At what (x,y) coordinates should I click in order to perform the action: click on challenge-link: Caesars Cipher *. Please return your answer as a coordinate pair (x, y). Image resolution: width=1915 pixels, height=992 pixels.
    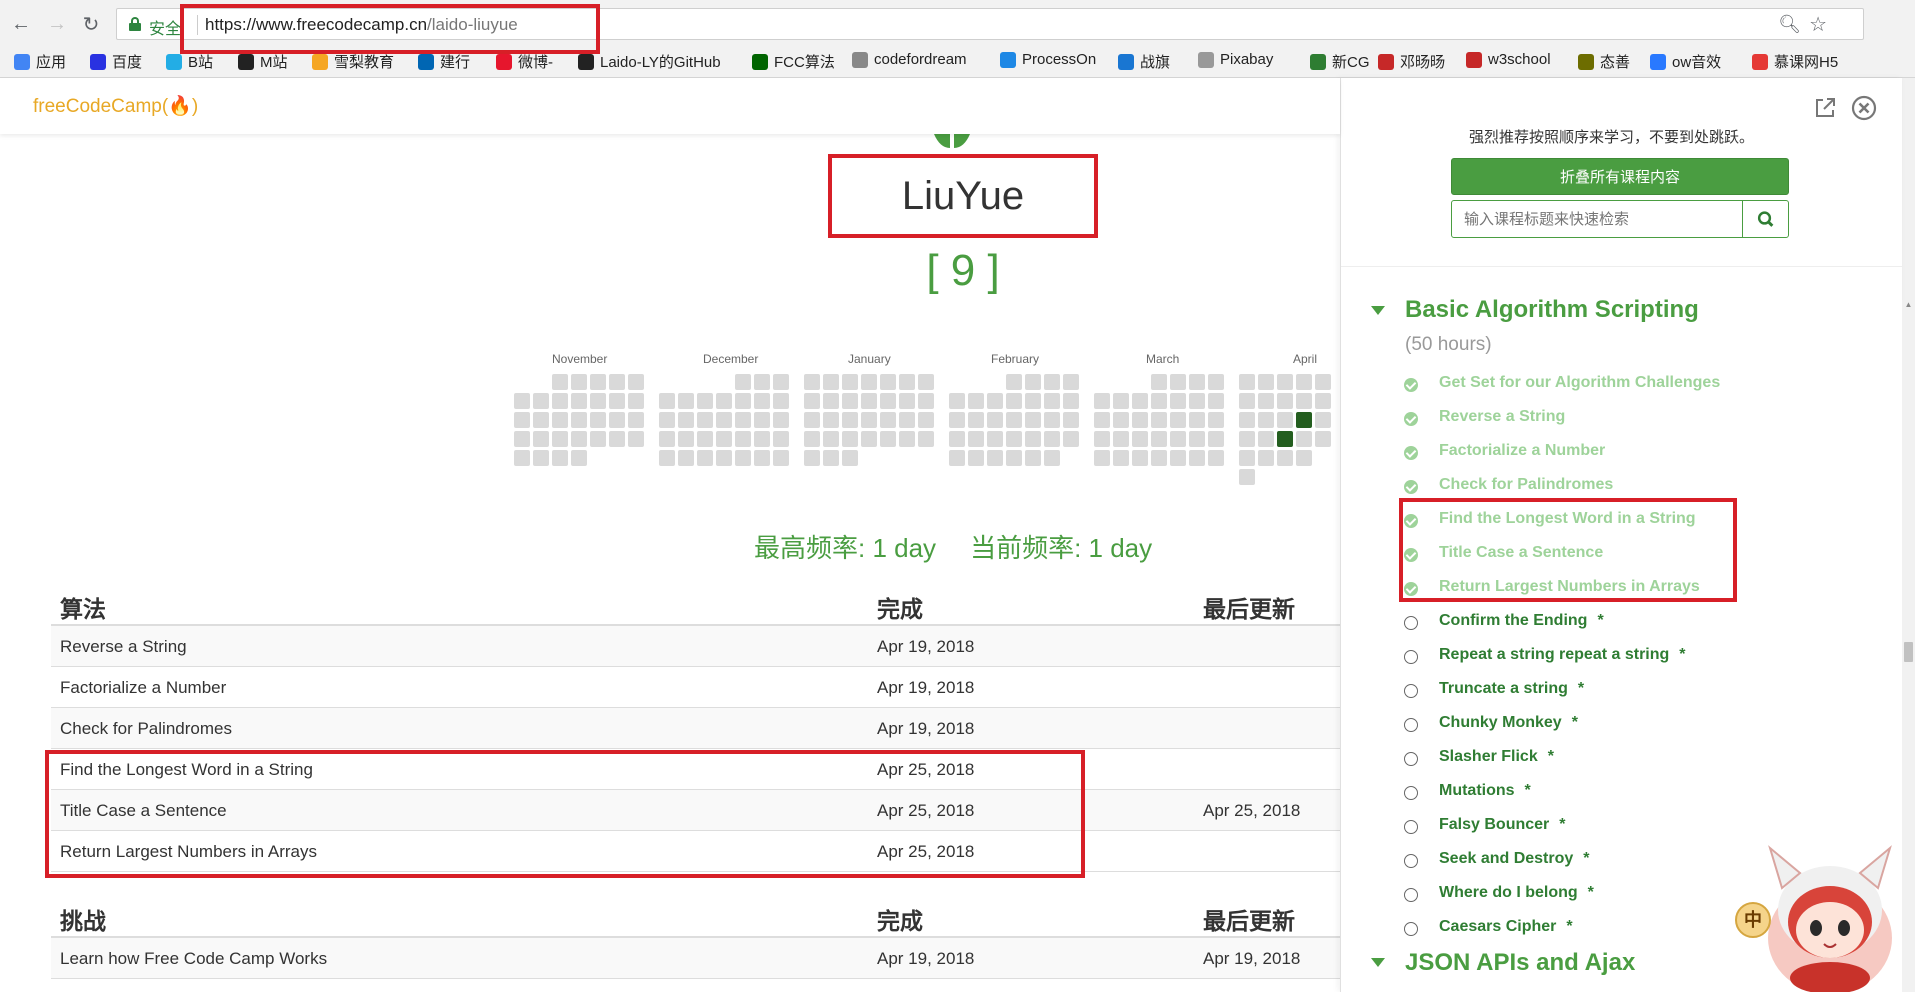
    Looking at the image, I should click on (1488, 927).